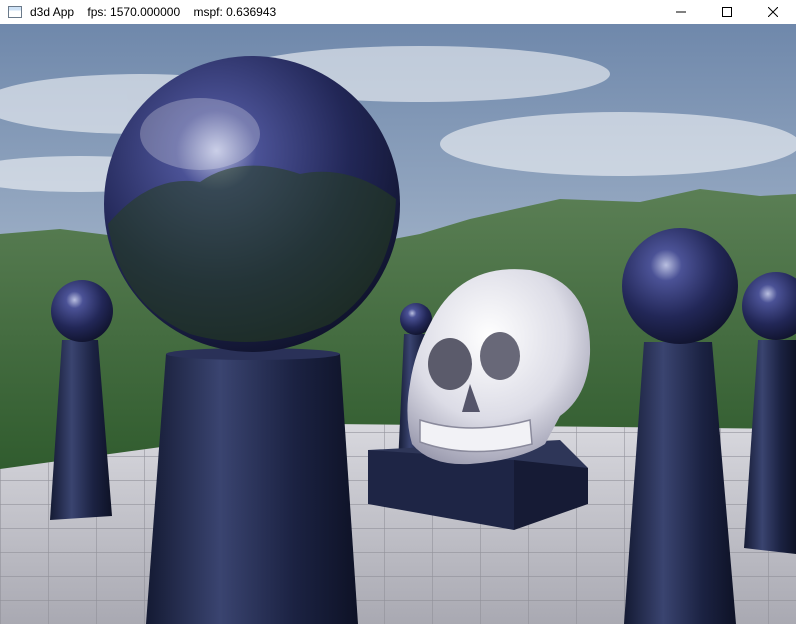  What do you see at coordinates (82, 311) in the screenshot?
I see `sphere-left-small` at bounding box center [82, 311].